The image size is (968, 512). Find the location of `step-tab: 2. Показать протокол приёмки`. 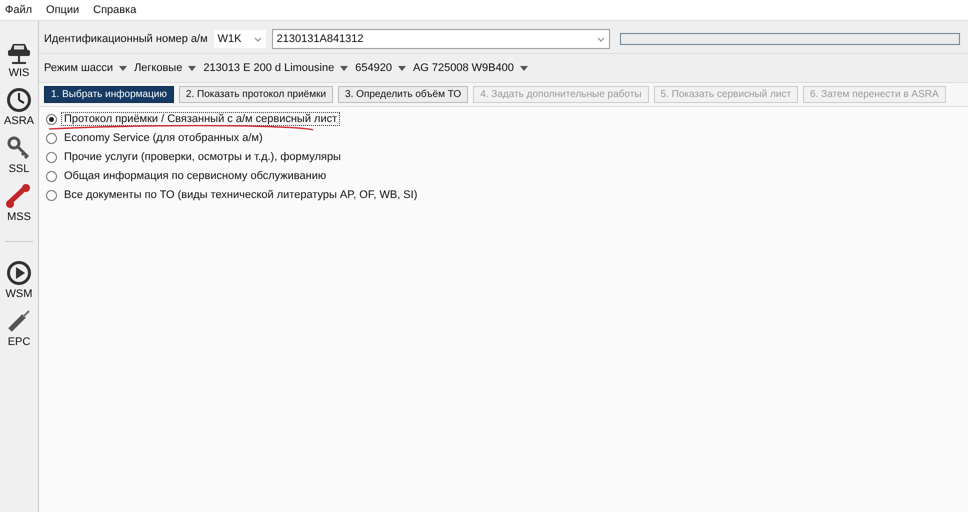

step-tab: 2. Показать протокол приёмки is located at coordinates (256, 94).